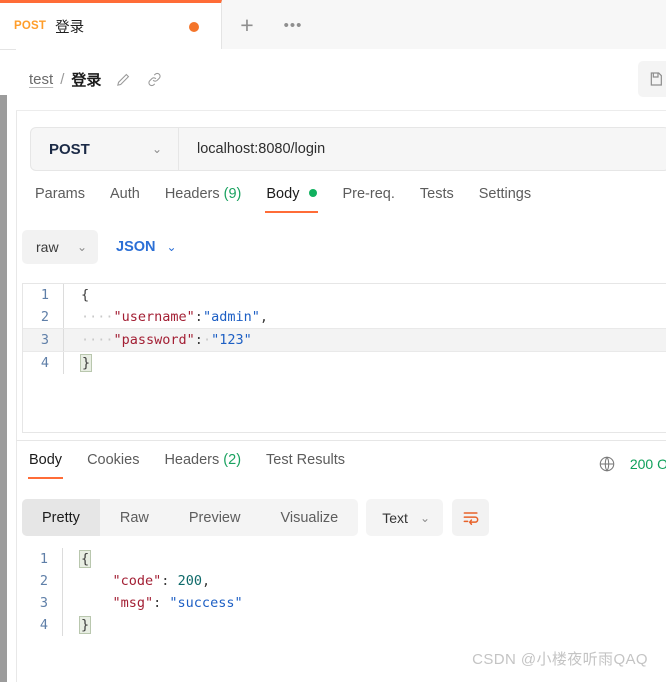  I want to click on breadcrumb-collection-link: test, so click(41, 79).